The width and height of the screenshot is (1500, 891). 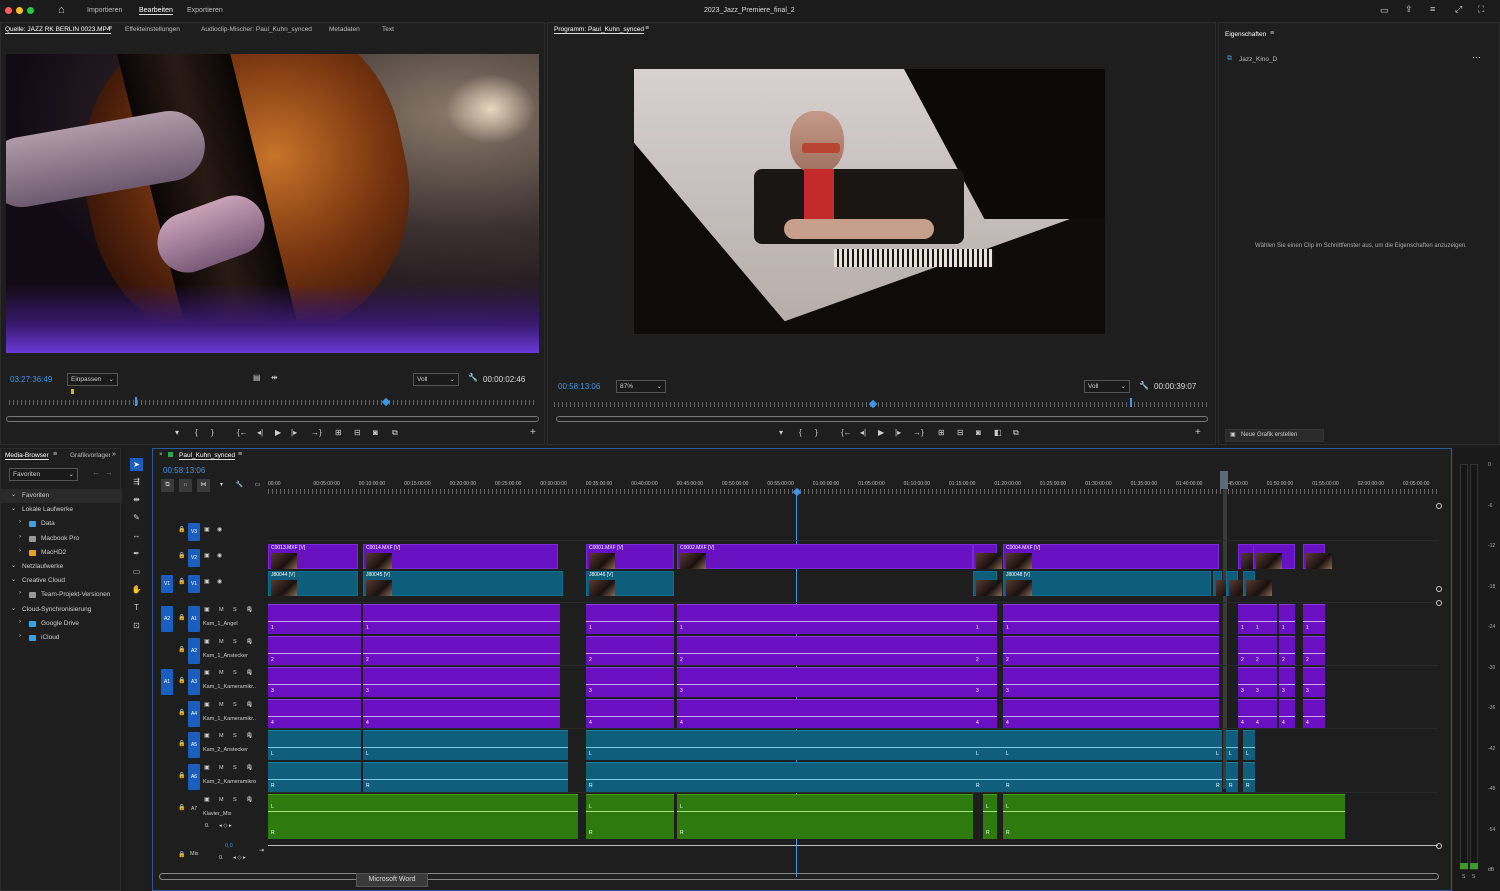 What do you see at coordinates (918, 432) in the screenshot?
I see `go-to-out-button: →}` at bounding box center [918, 432].